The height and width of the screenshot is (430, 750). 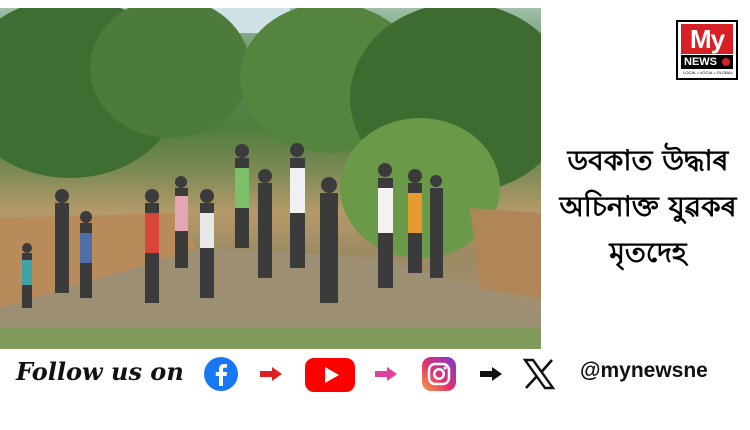 What do you see at coordinates (644, 371) in the screenshot?
I see `social-handle: @mynewsne` at bounding box center [644, 371].